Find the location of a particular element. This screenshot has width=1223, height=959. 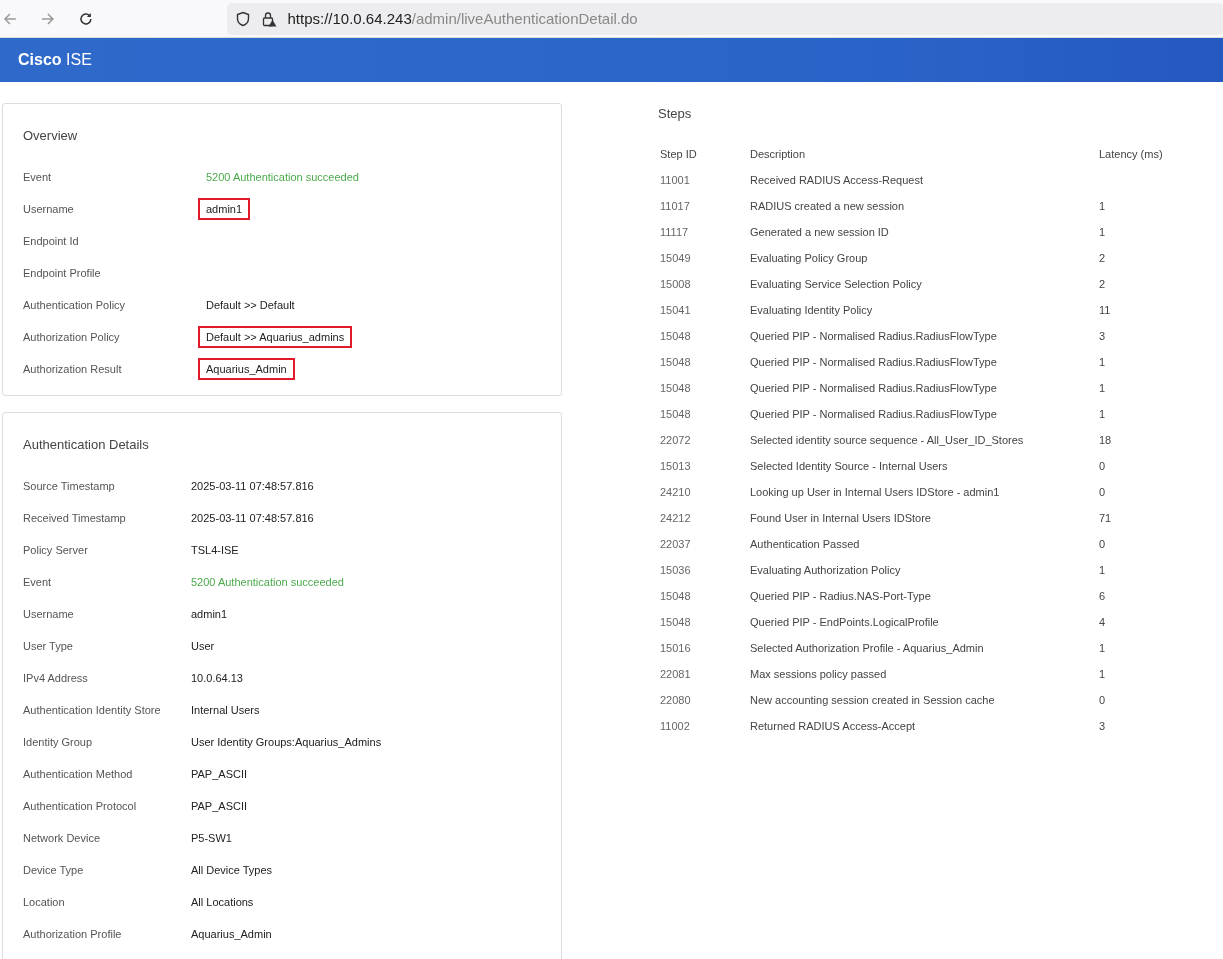

table-cell: Selected identity source sequence - All_User_ID_Stores is located at coordinates (887, 440).